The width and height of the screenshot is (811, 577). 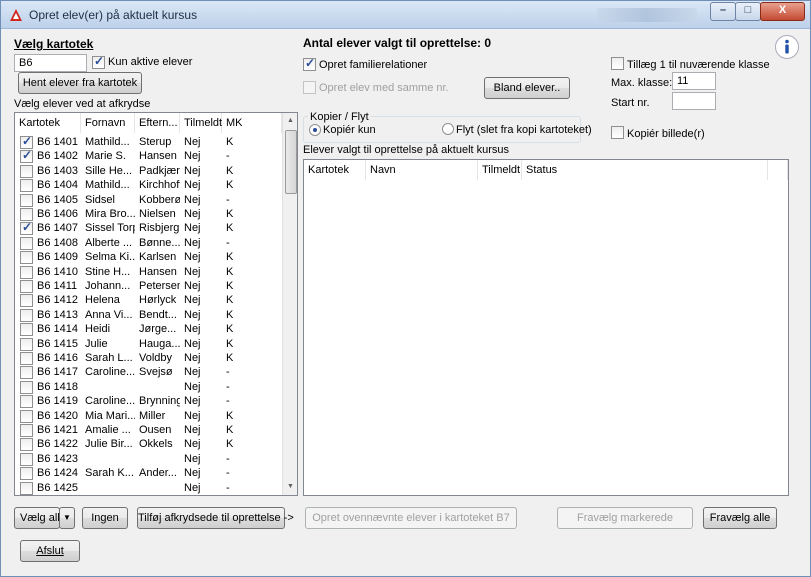 I want to click on close-dialog-button: Afslut, so click(x=50, y=551).